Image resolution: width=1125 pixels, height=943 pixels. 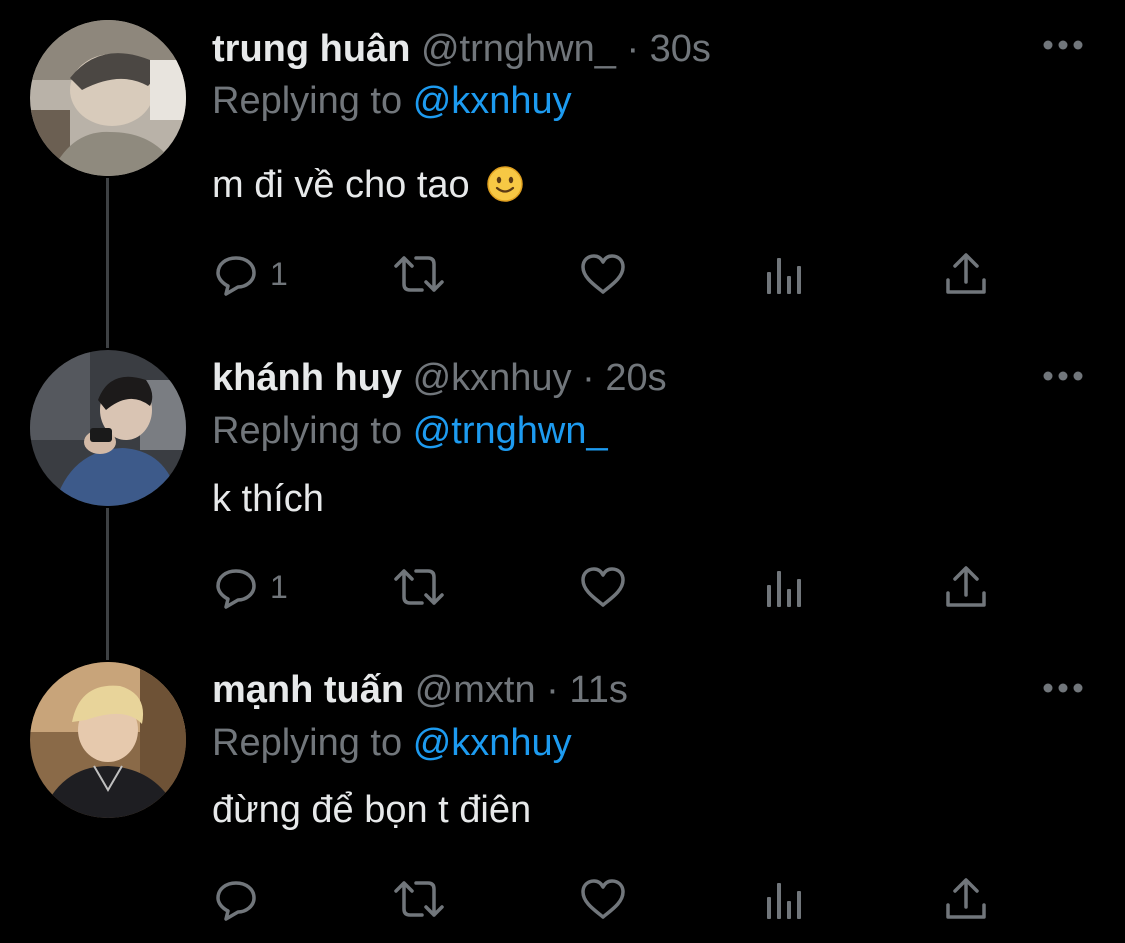 I want to click on tweet-text: k thích, so click(x=268, y=499).